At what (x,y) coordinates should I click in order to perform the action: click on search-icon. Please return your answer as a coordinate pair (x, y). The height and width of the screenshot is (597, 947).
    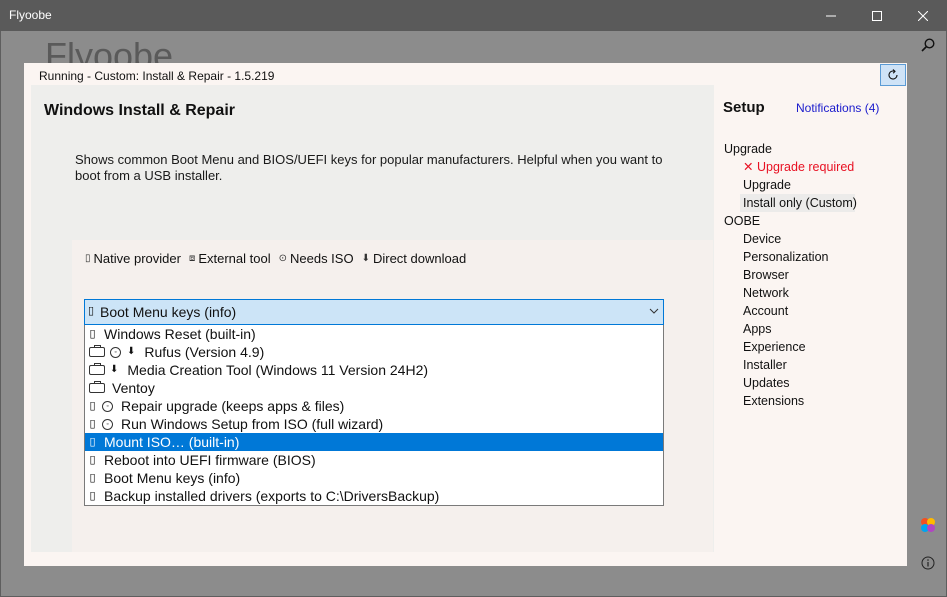
    Looking at the image, I should click on (928, 45).